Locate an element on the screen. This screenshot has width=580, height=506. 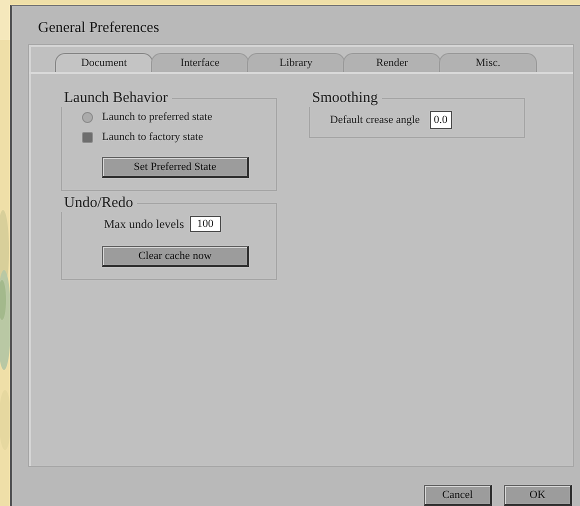
dialog-button: OK is located at coordinates (538, 495).